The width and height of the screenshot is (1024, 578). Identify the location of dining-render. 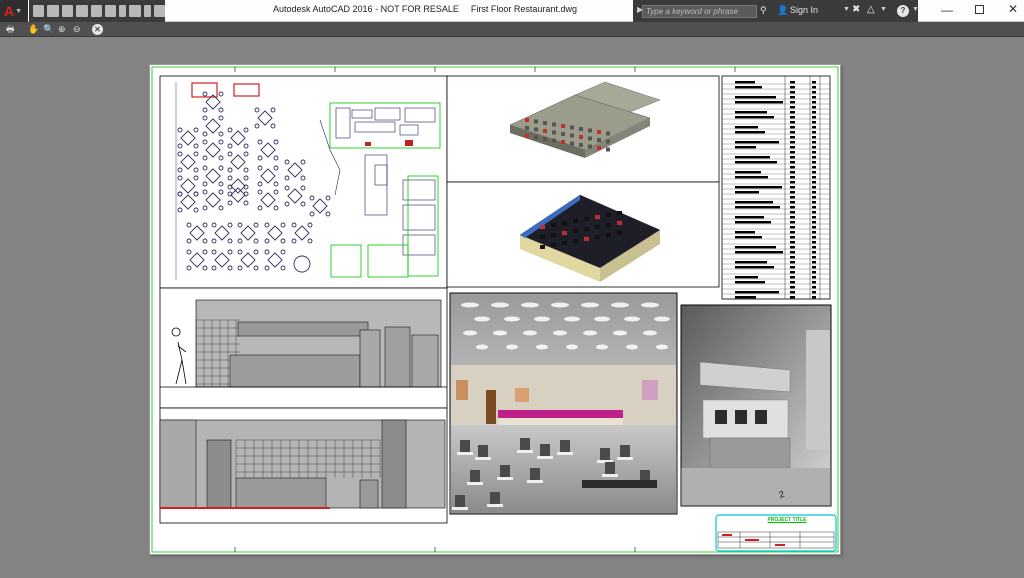
(563, 403).